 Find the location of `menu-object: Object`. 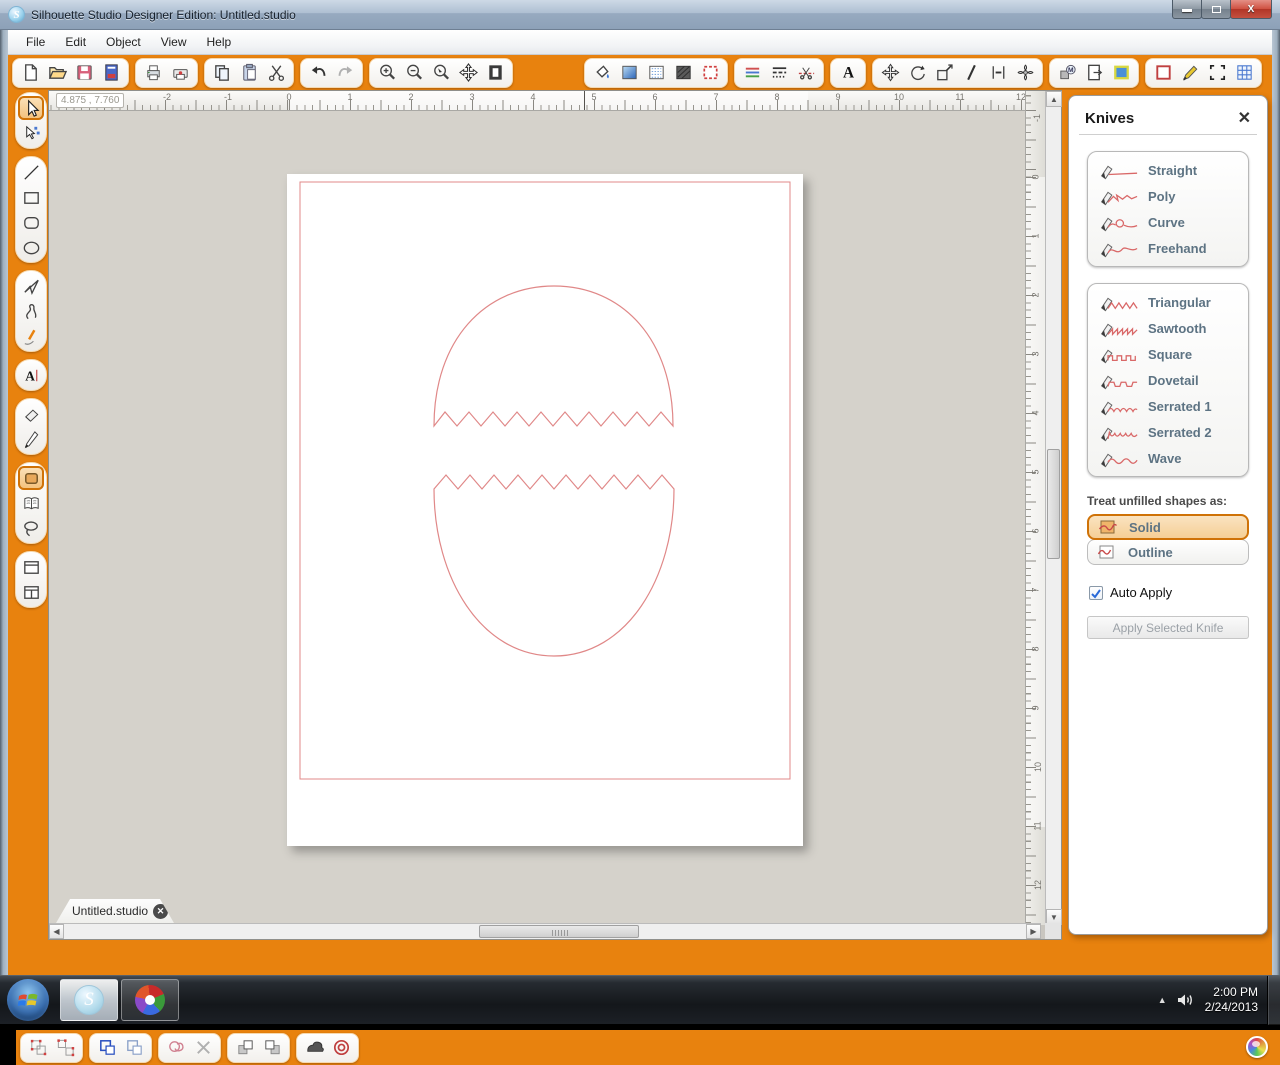

menu-object: Object is located at coordinates (123, 42).